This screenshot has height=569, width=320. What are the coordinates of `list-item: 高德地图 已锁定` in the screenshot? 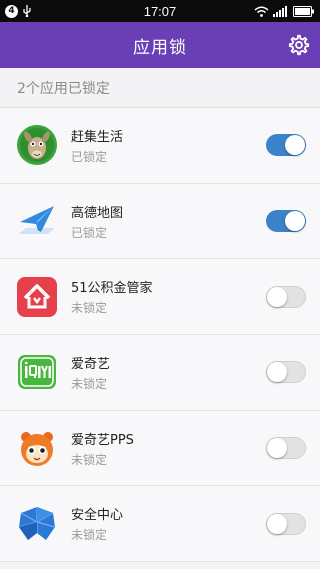 It's located at (160, 221).